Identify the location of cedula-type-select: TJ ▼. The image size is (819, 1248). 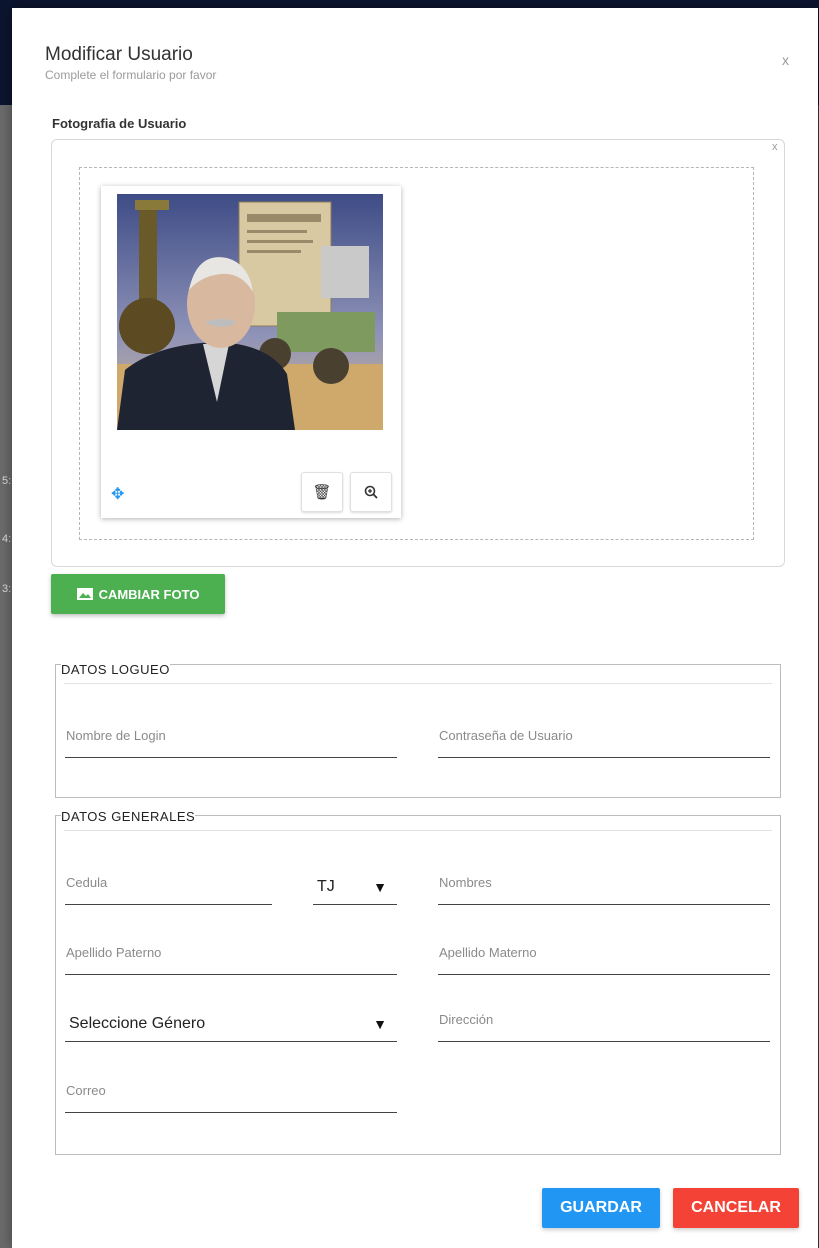
(355, 887).